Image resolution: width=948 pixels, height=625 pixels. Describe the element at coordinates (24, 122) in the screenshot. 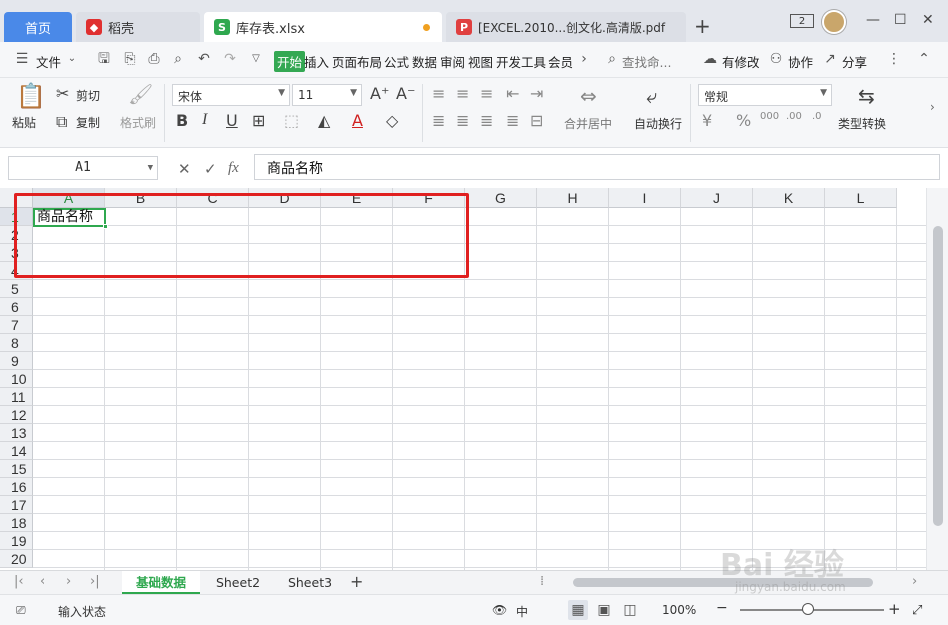

I see `paste-button: 粘贴` at that location.